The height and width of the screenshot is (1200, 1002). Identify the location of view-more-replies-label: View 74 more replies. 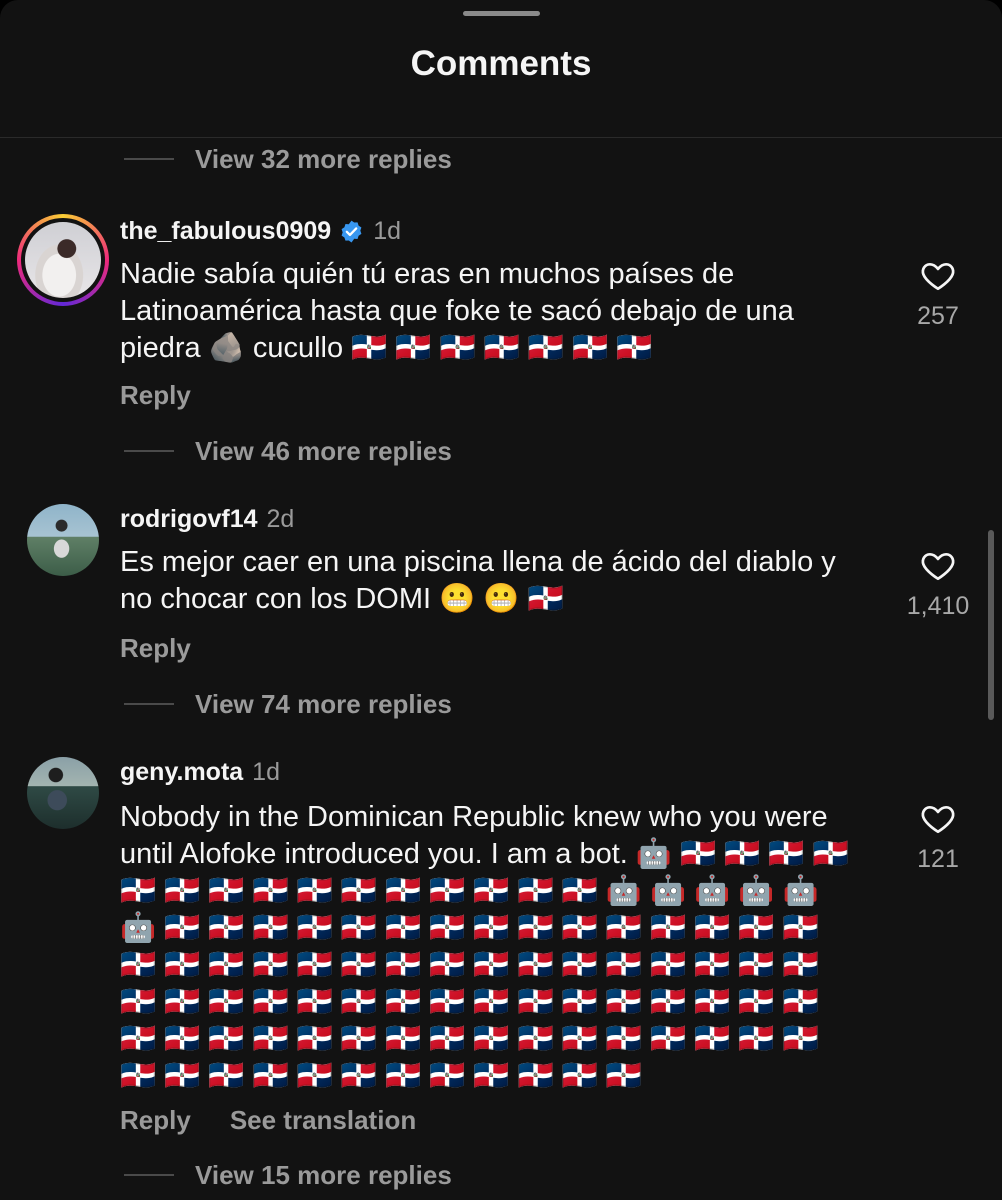
(323, 703).